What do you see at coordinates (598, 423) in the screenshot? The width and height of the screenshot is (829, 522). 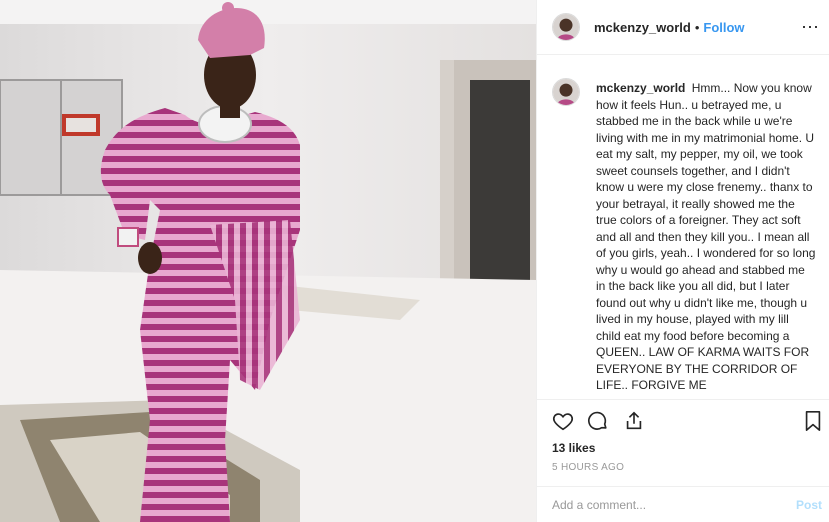 I see `comment-icon` at bounding box center [598, 423].